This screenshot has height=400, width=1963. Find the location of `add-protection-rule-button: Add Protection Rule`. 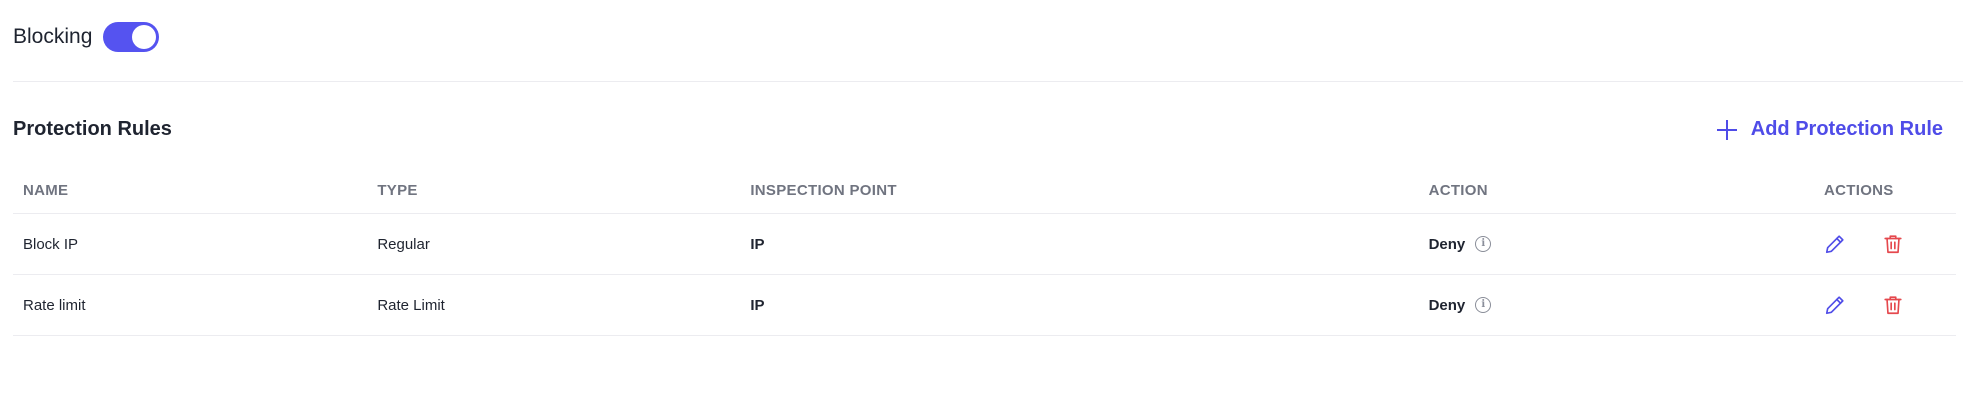

add-protection-rule-button: Add Protection Rule is located at coordinates (1829, 129).